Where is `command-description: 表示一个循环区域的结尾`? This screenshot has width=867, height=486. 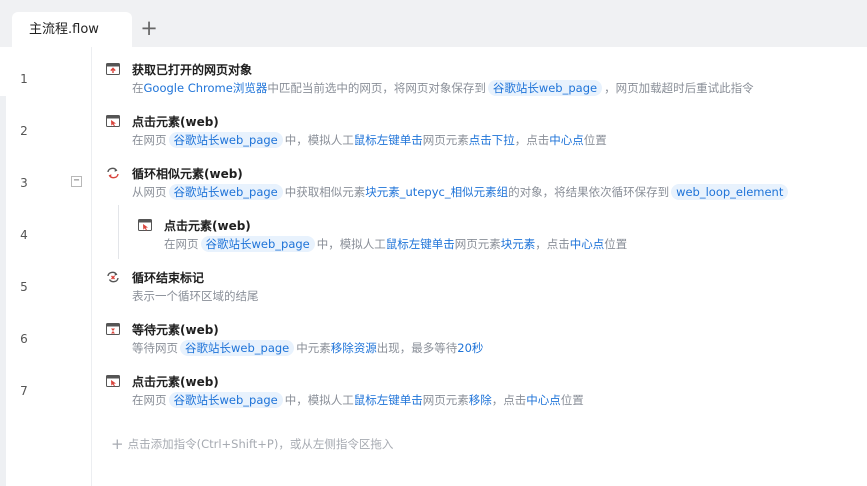 command-description: 表示一个循环区域的结尾 is located at coordinates (195, 296).